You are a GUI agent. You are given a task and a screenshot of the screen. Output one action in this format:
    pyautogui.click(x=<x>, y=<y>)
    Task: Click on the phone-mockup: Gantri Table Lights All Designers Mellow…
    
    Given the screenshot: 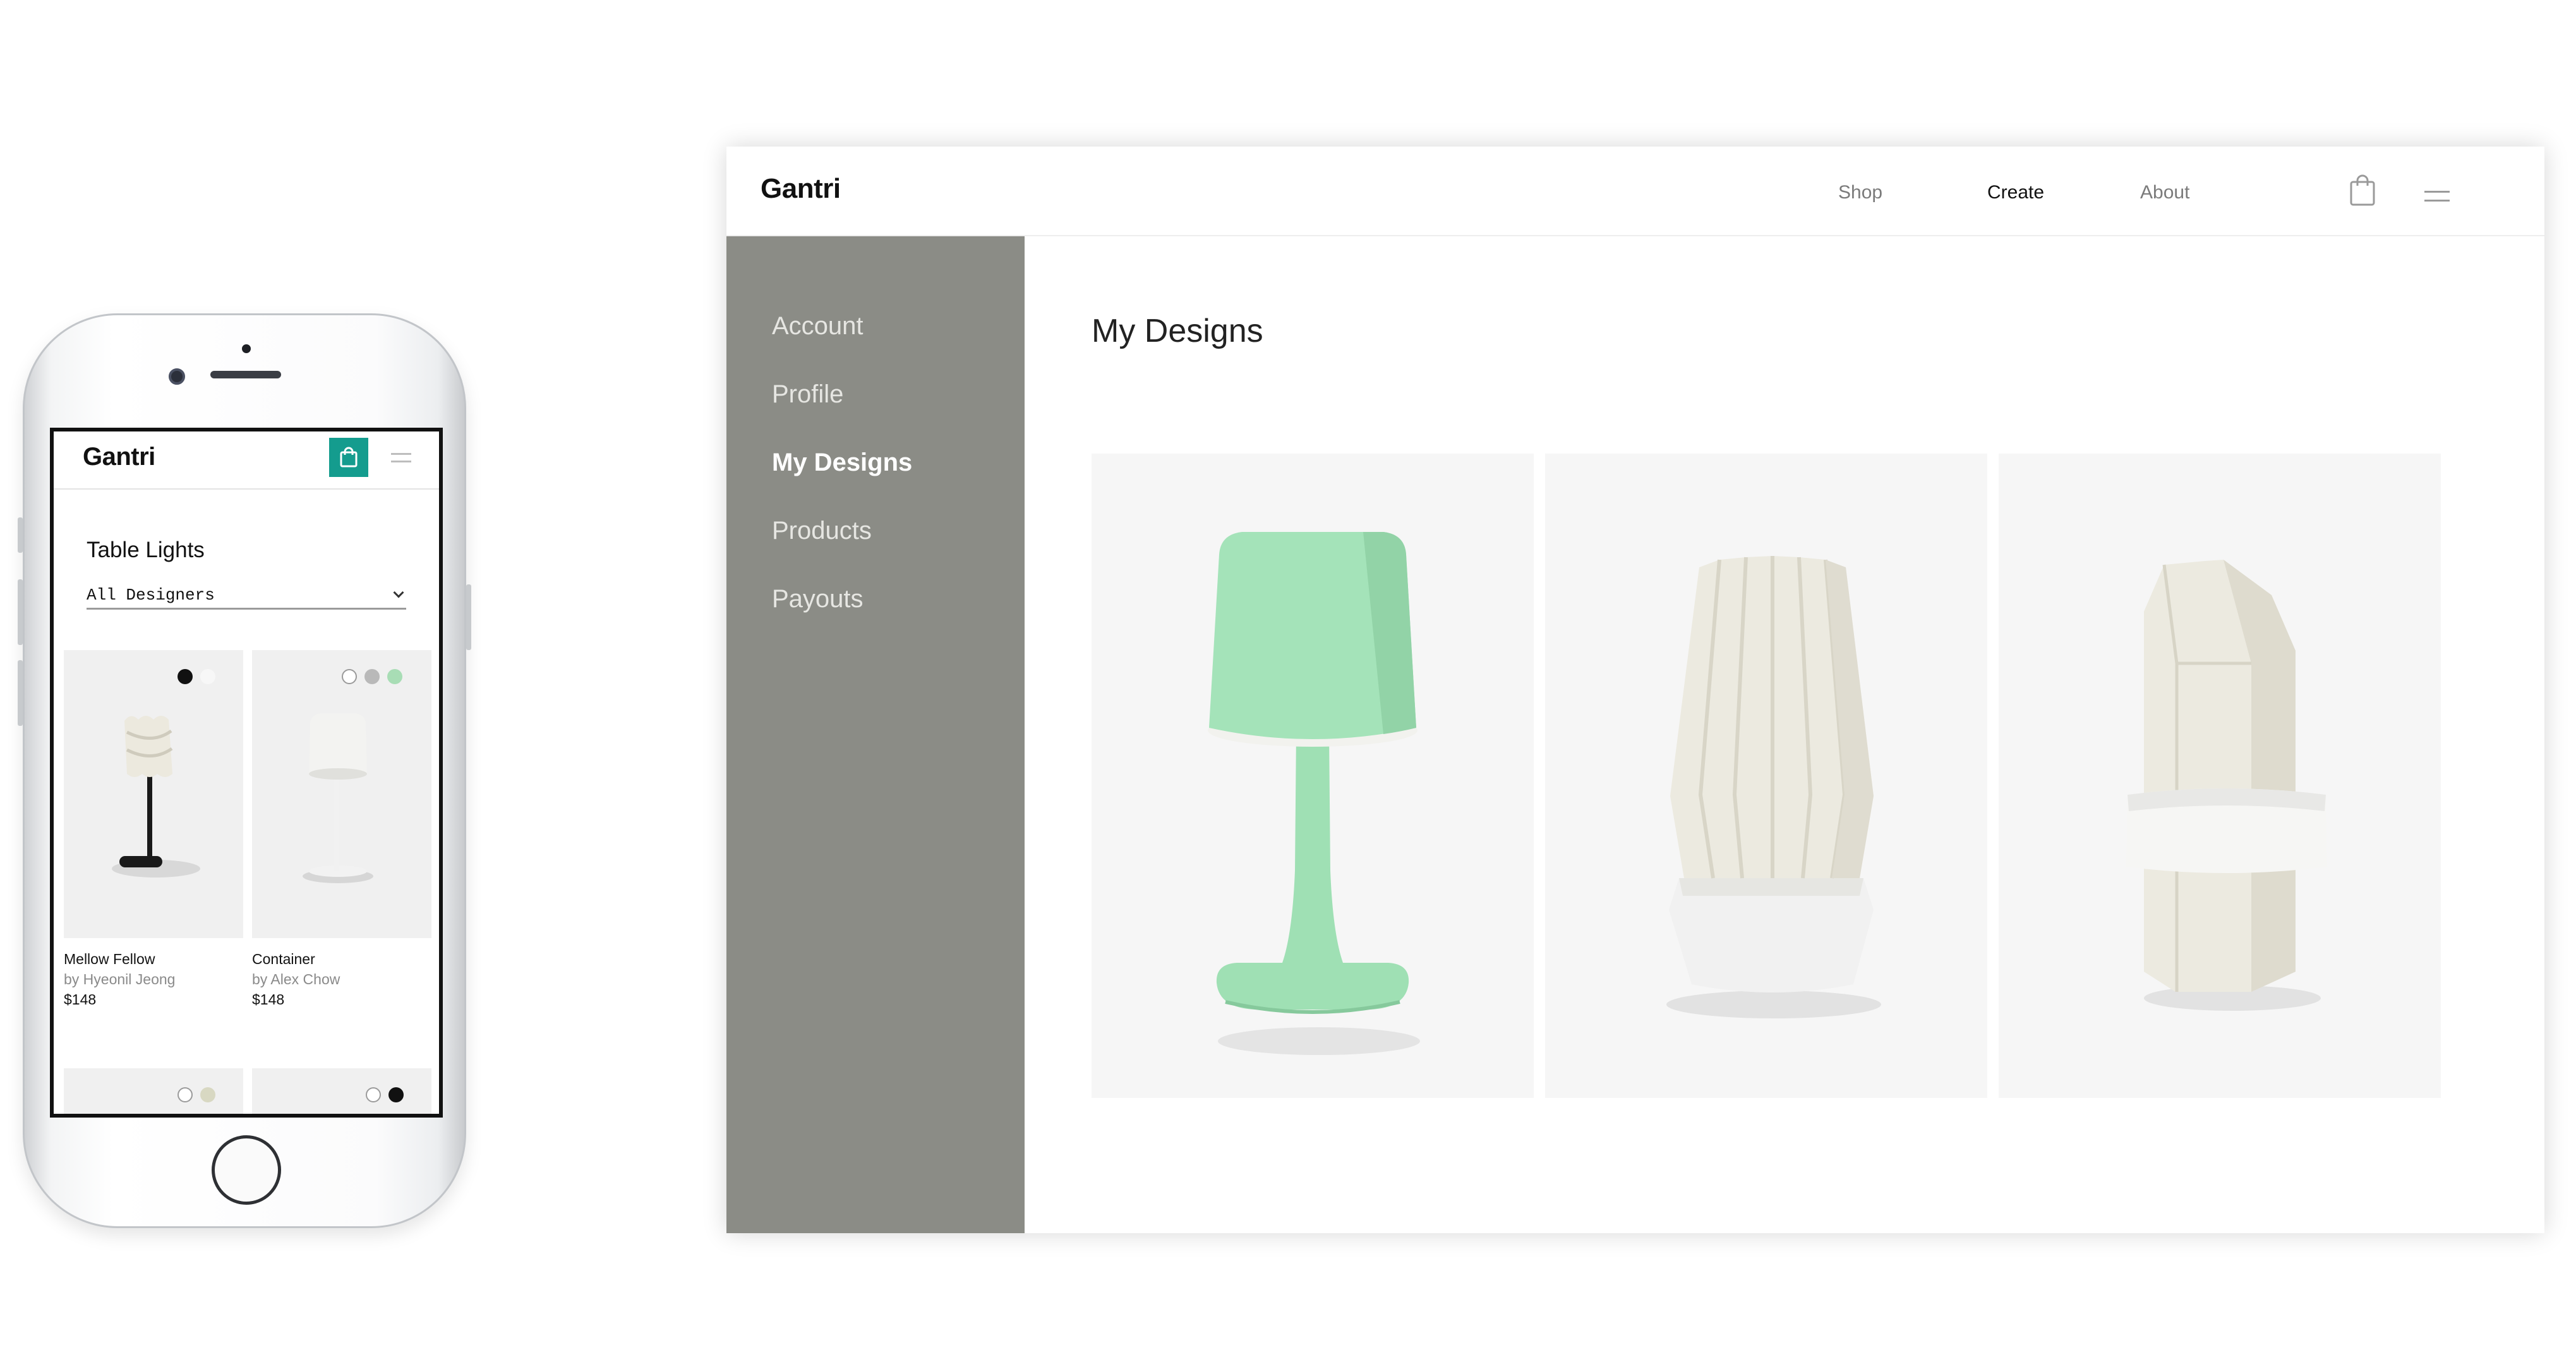 What is the action you would take?
    pyautogui.click(x=244, y=770)
    